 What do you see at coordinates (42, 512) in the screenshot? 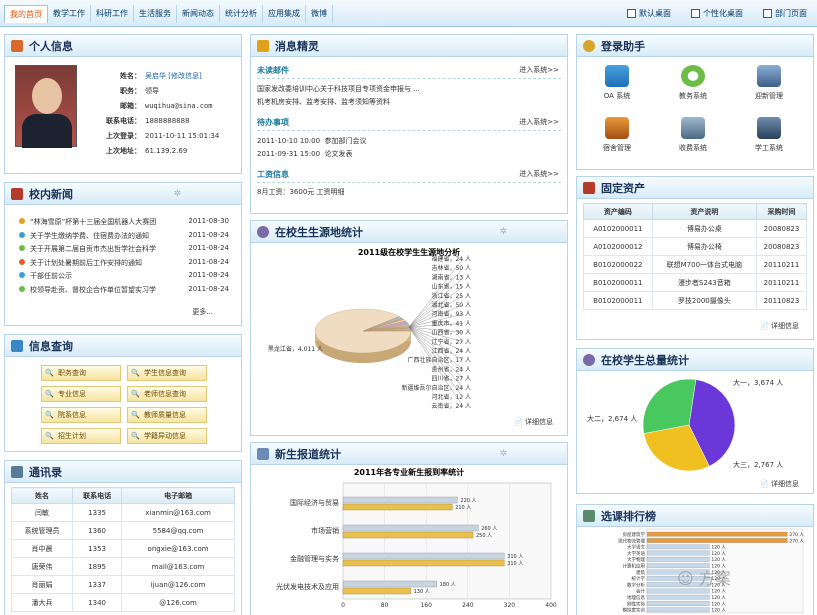
I see `table-cell: 闫敏` at bounding box center [42, 512].